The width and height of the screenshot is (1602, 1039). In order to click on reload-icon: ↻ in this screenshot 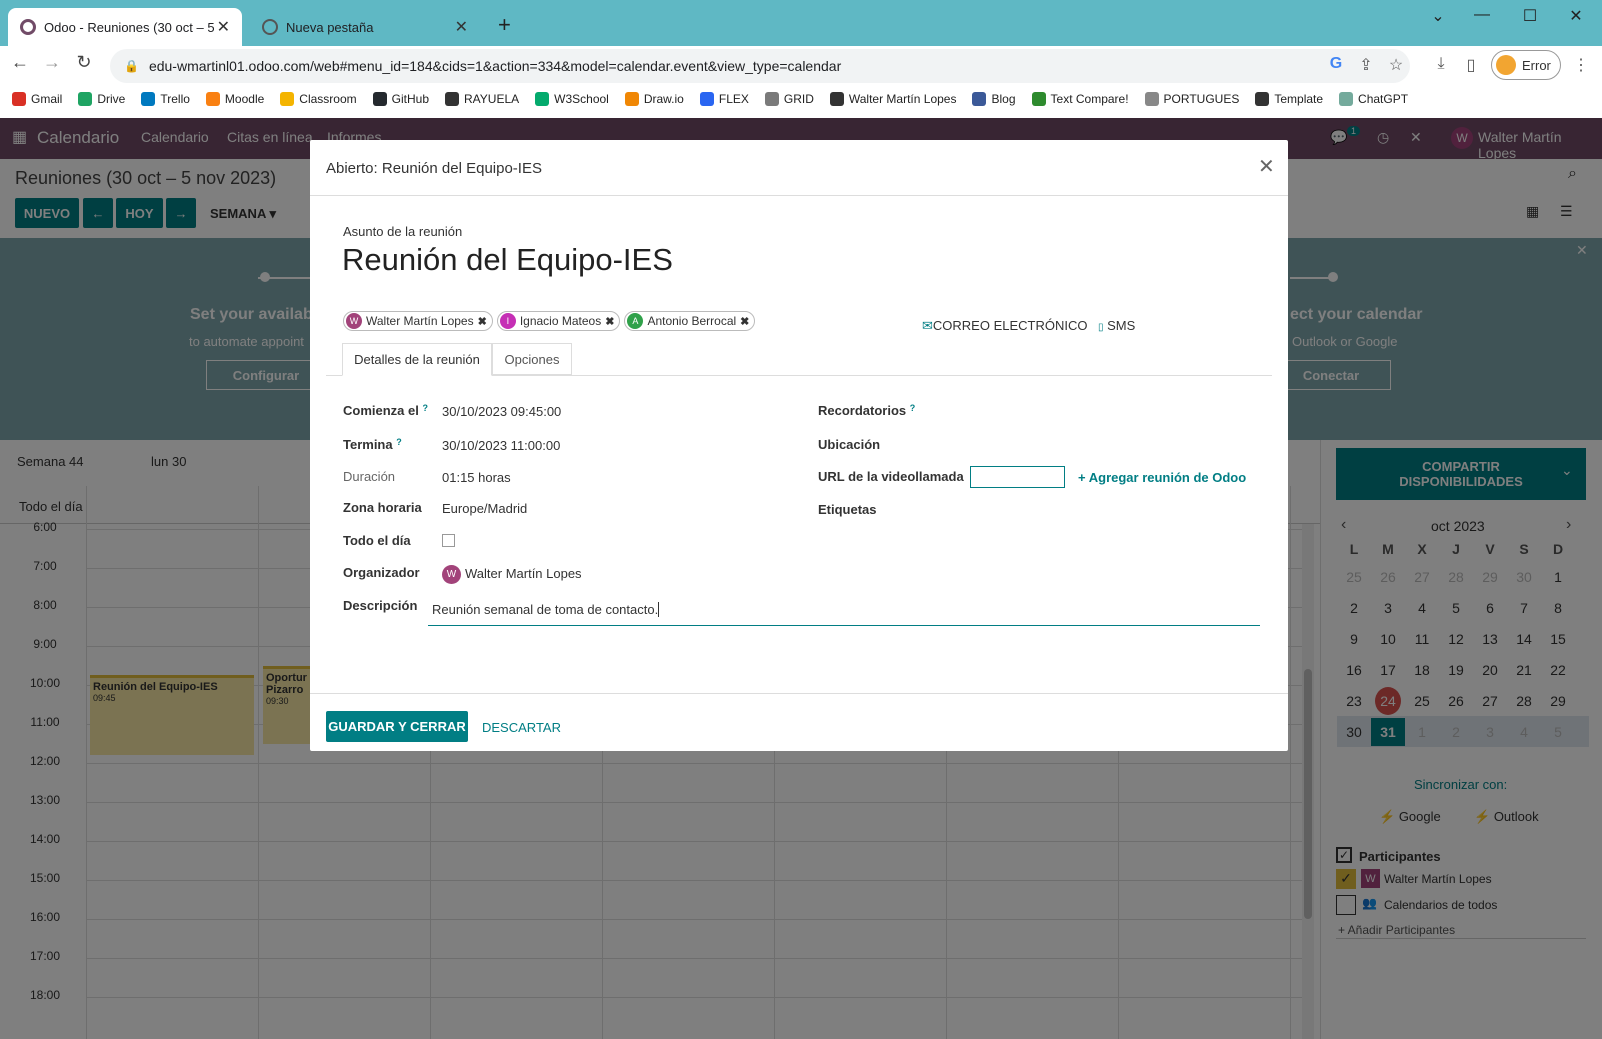, I will do `click(84, 62)`.